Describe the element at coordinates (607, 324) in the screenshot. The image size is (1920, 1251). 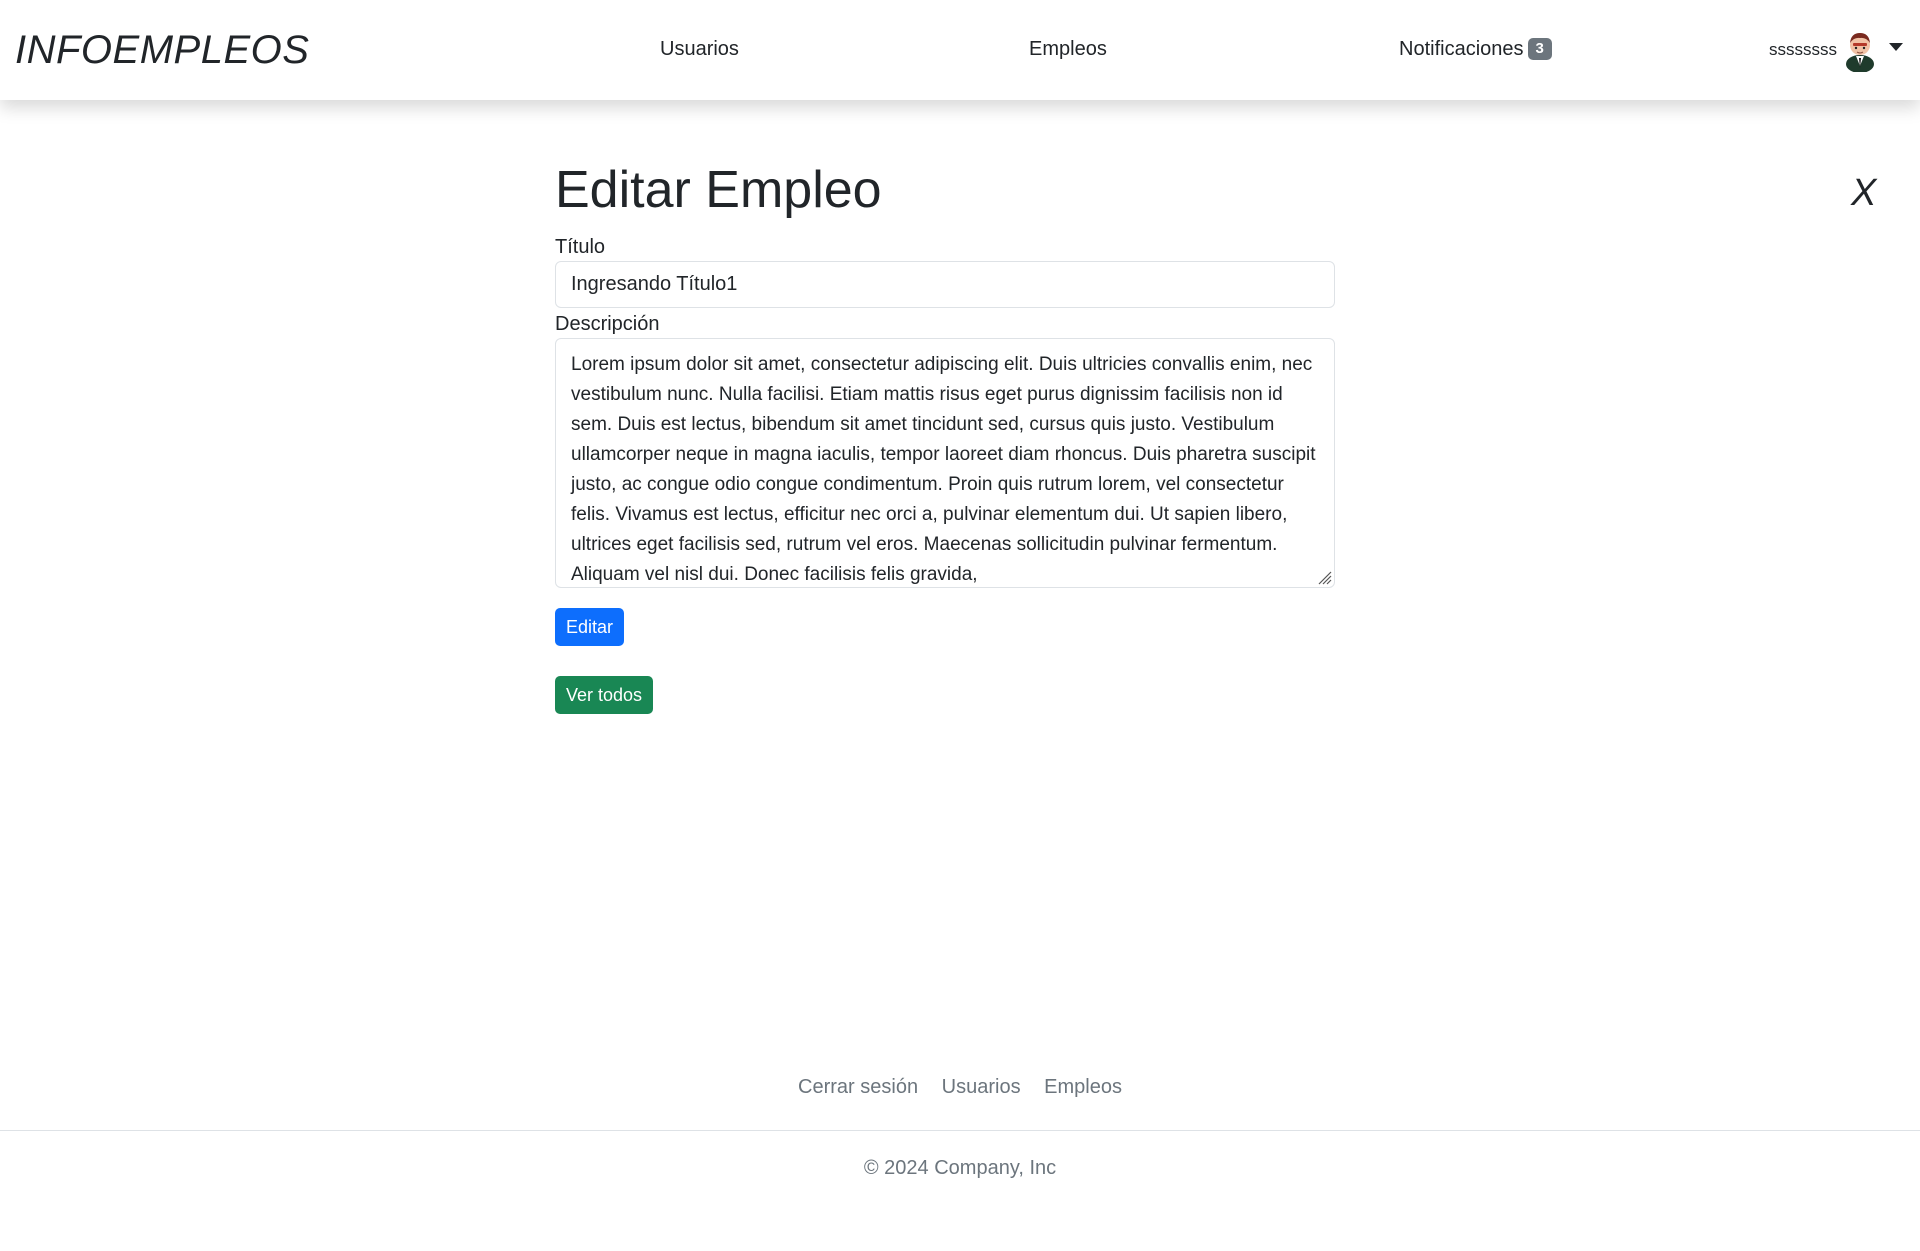
I see `description-field-label: Descripción` at that location.